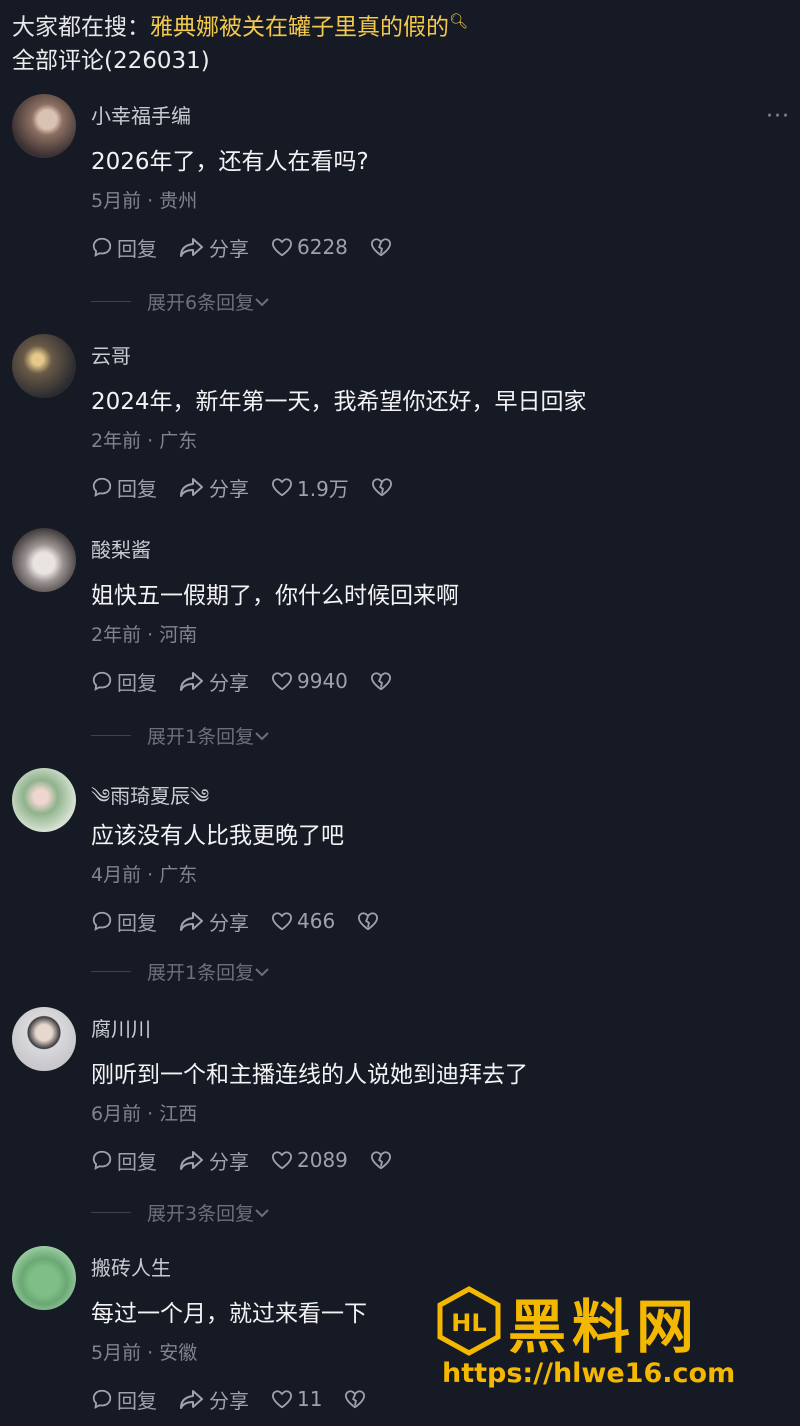  I want to click on comment-text: 2026年了，还有人在看吗?, so click(230, 162).